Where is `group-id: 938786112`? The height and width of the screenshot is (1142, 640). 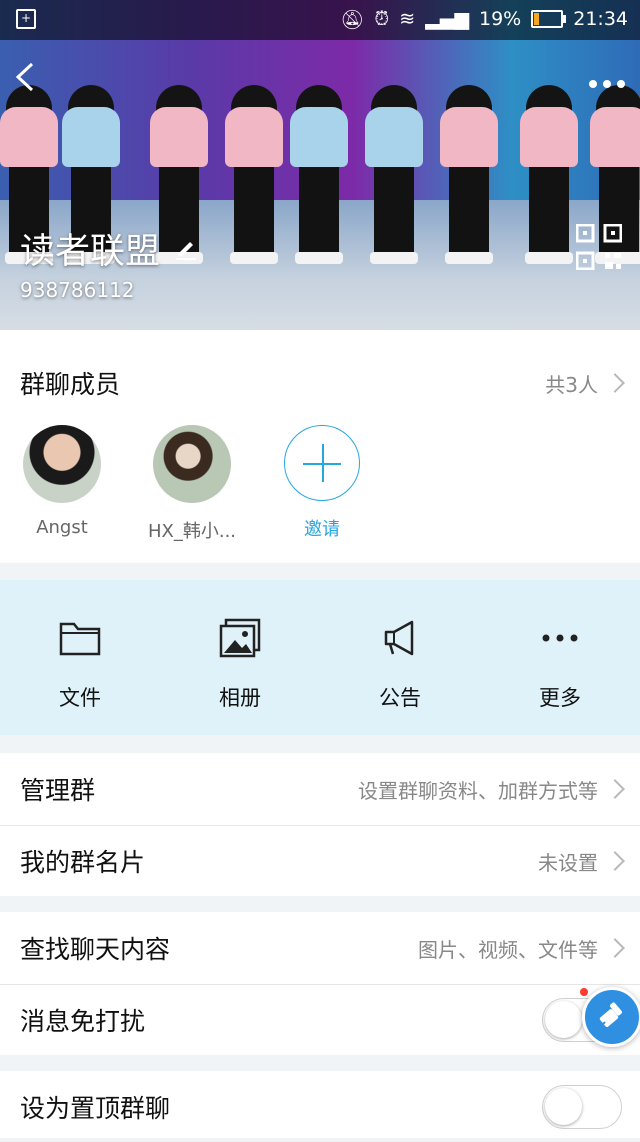 group-id: 938786112 is located at coordinates (77, 290).